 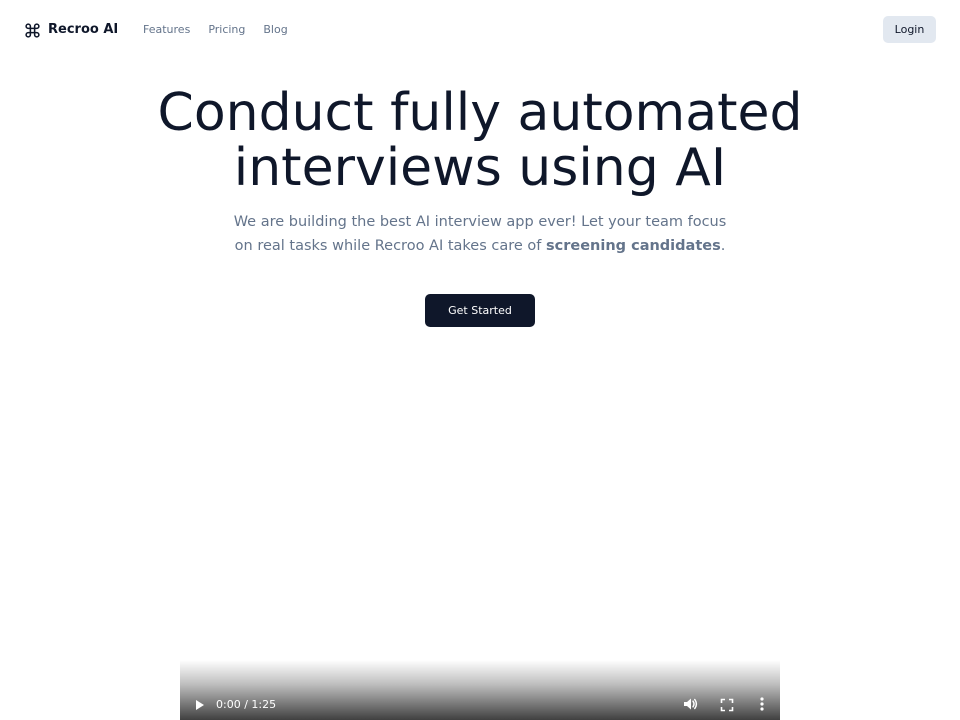 What do you see at coordinates (723, 246) in the screenshot?
I see `hero-subtitle-end: .` at bounding box center [723, 246].